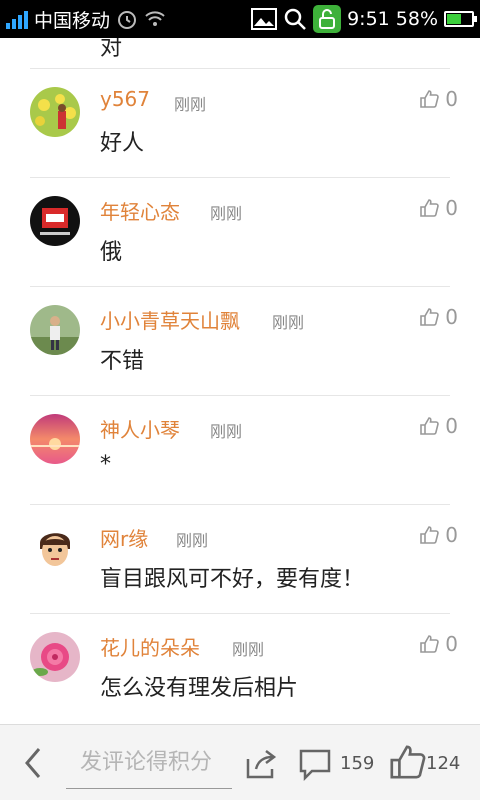  What do you see at coordinates (170, 319) in the screenshot?
I see `comment-username: 小小青草天山飘` at bounding box center [170, 319].